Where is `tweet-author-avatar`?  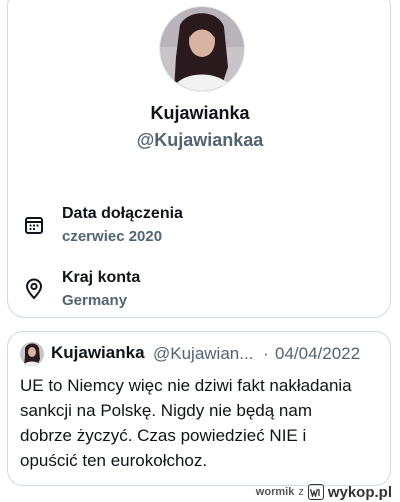 tweet-author-avatar is located at coordinates (32, 354).